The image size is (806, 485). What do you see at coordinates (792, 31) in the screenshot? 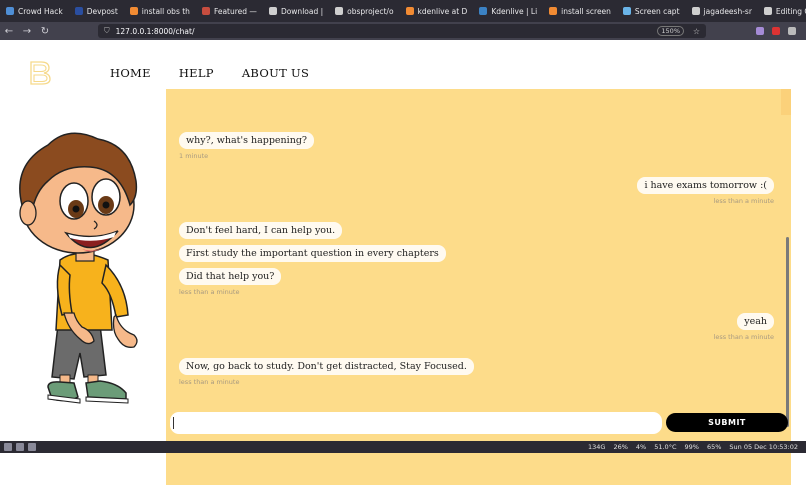
I see `menu-icon` at bounding box center [792, 31].